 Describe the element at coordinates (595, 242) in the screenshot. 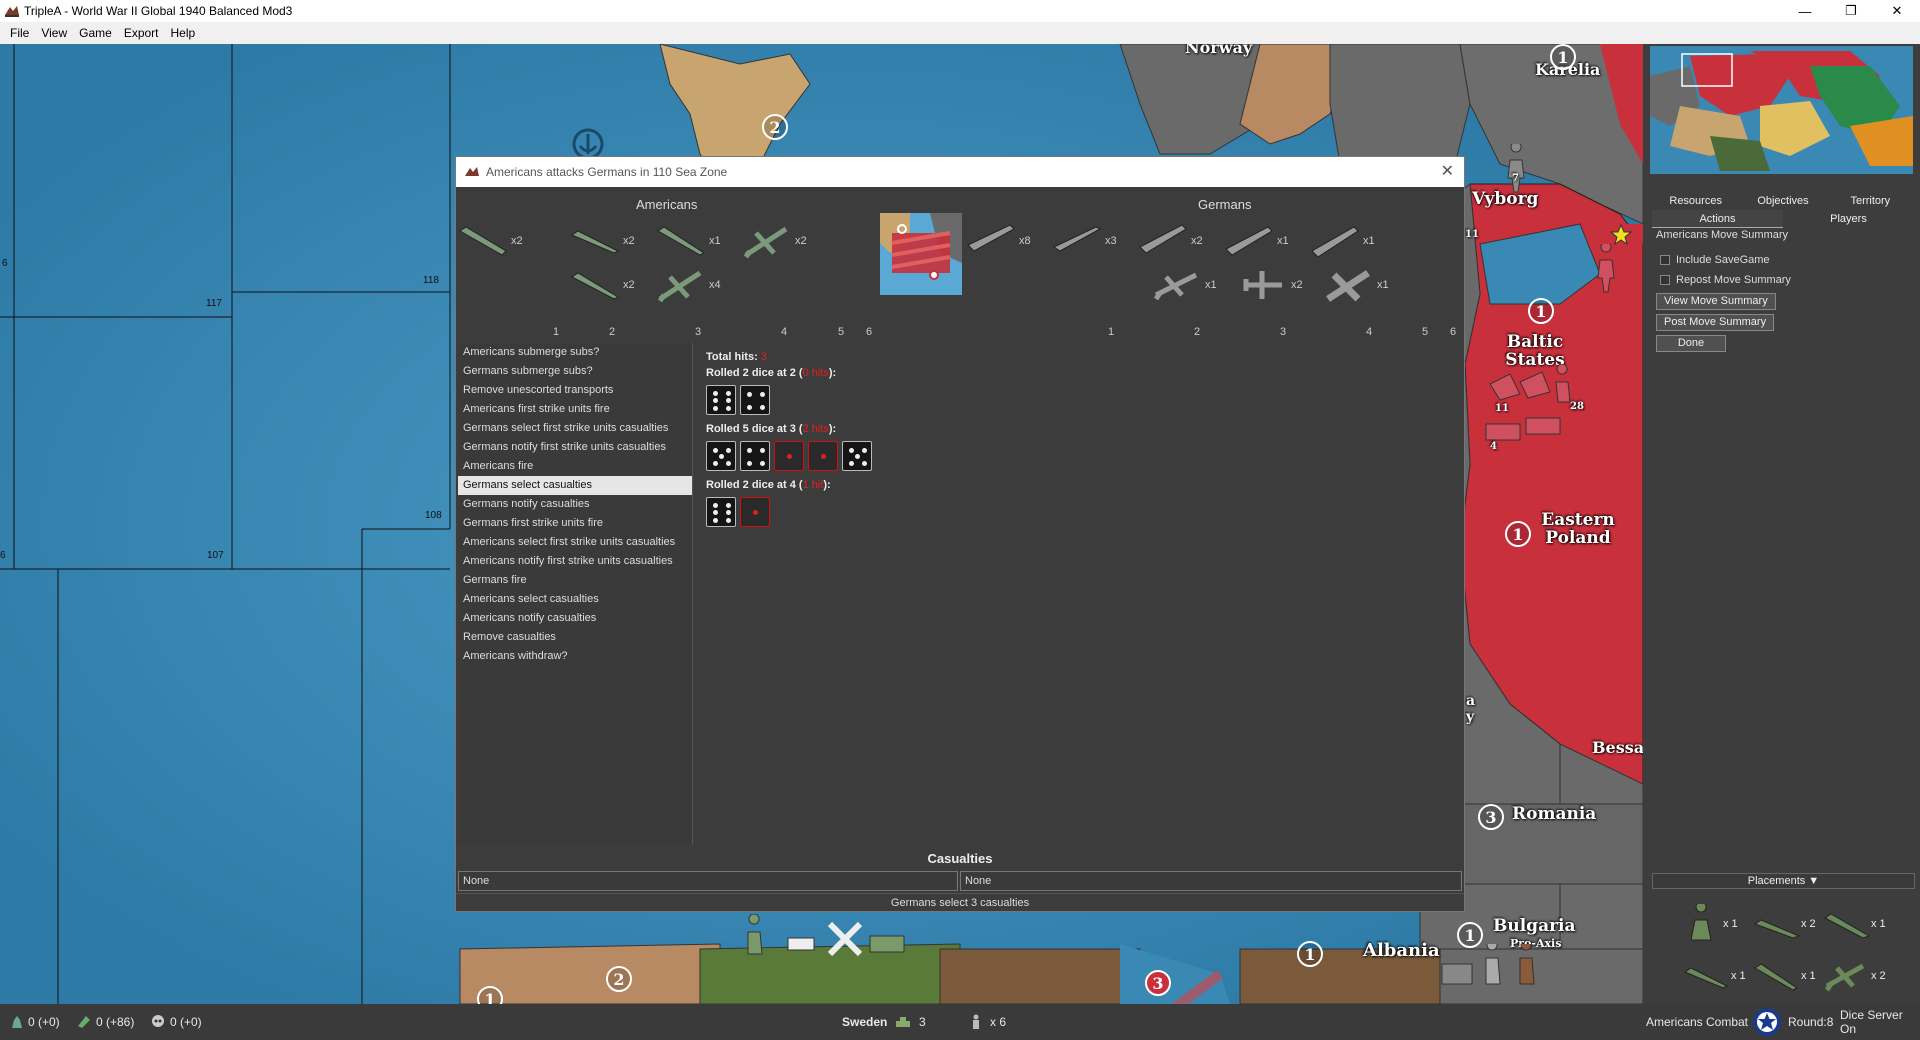

I see `submarine-icon` at that location.